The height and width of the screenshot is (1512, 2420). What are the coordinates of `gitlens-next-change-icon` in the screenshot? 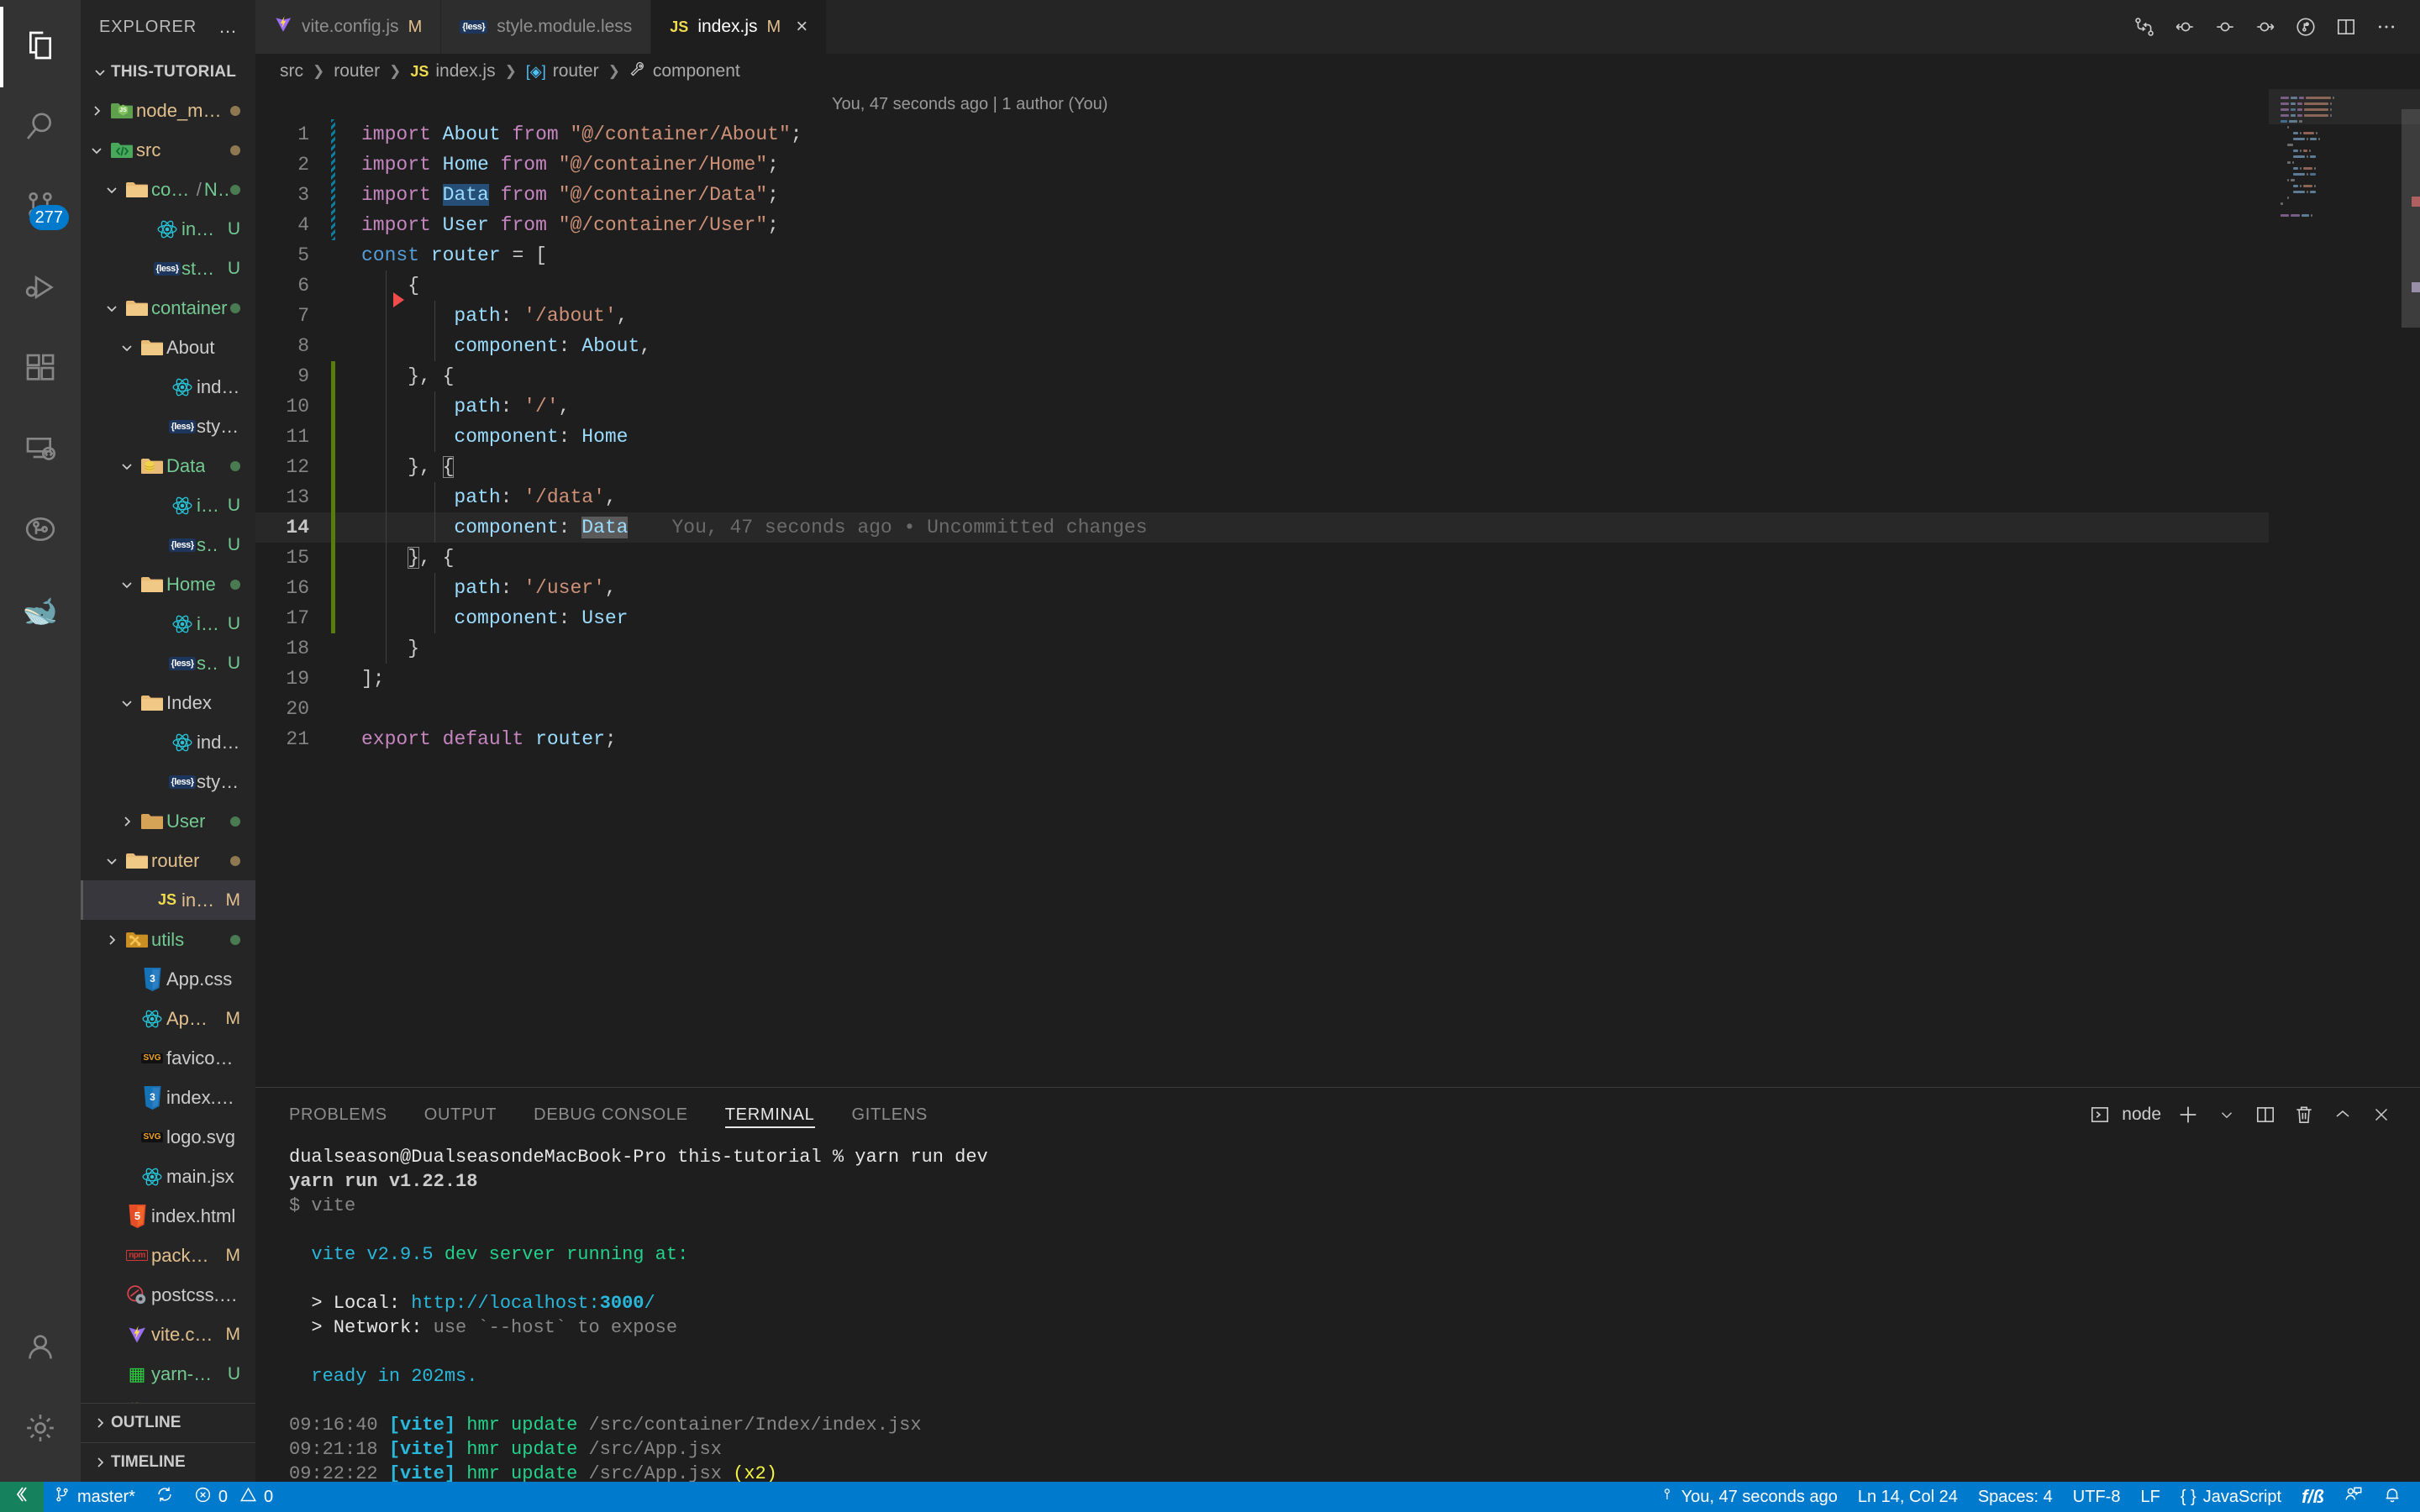 It's located at (2266, 26).